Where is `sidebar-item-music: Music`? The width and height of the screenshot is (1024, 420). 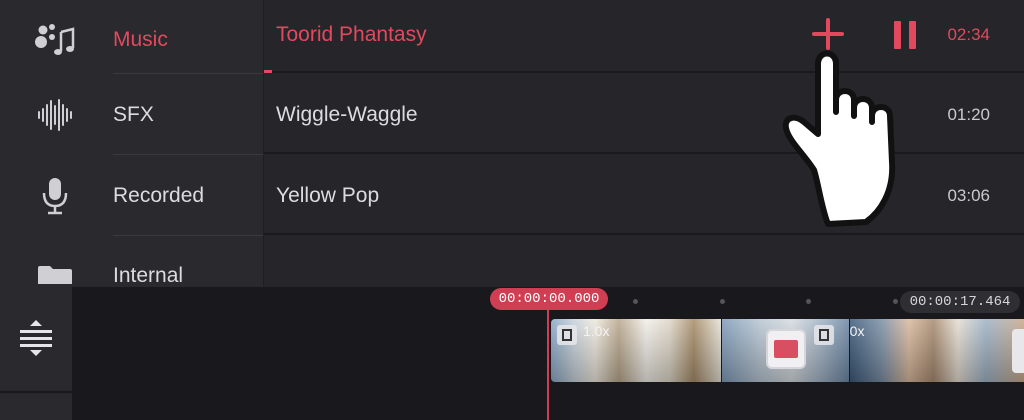 sidebar-item-music: Music is located at coordinates (131, 40).